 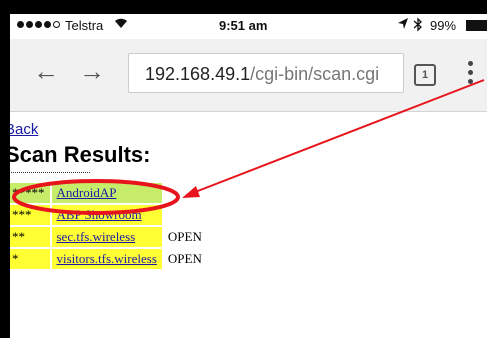 I want to click on carrier-name: Telstra, so click(x=84, y=25).